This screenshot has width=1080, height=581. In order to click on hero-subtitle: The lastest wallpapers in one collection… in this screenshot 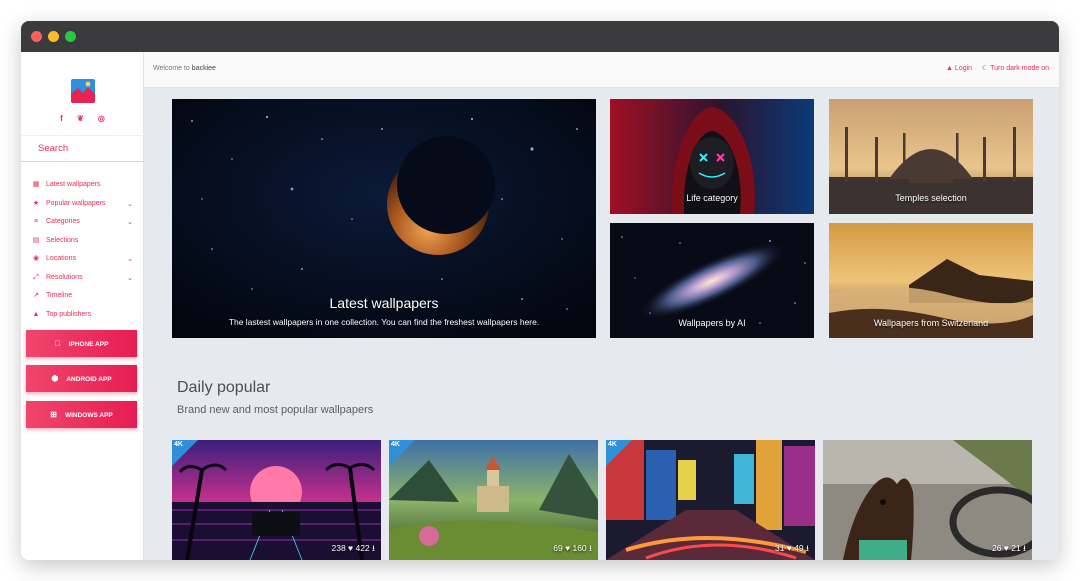, I will do `click(384, 322)`.